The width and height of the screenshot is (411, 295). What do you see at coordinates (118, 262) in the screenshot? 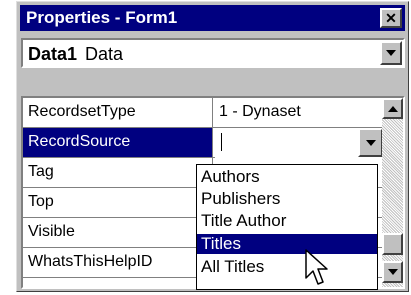
I see `property-name: WhatsThisHelpID` at bounding box center [118, 262].